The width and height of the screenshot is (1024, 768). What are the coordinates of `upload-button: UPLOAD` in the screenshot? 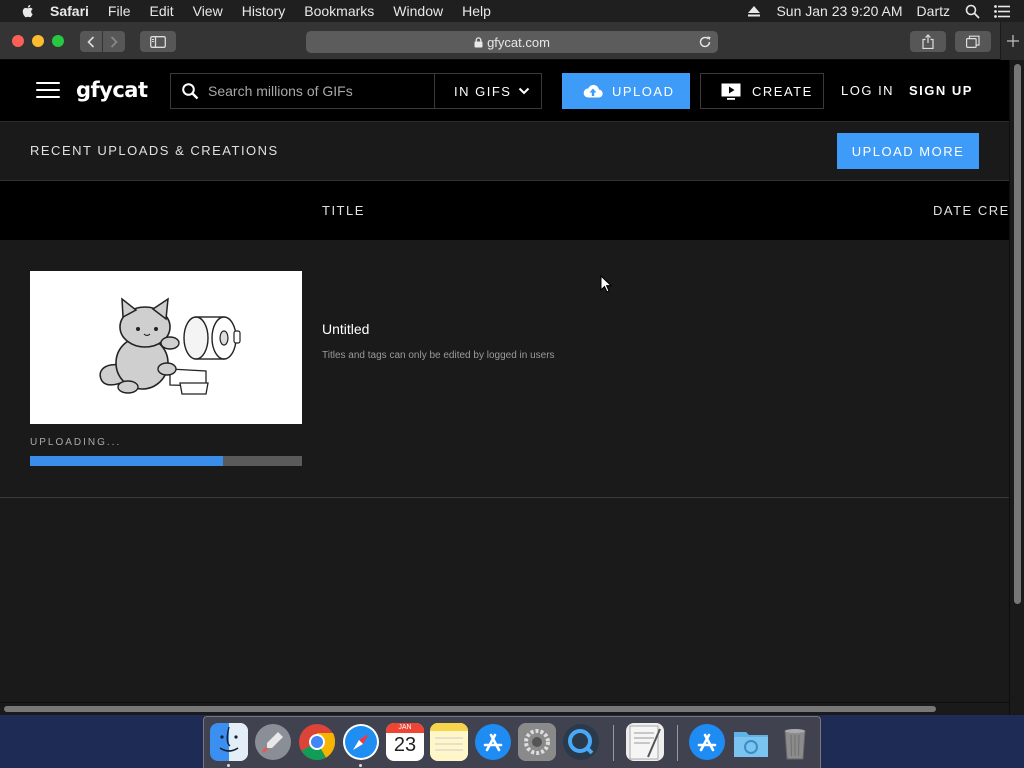 It's located at (626, 91).